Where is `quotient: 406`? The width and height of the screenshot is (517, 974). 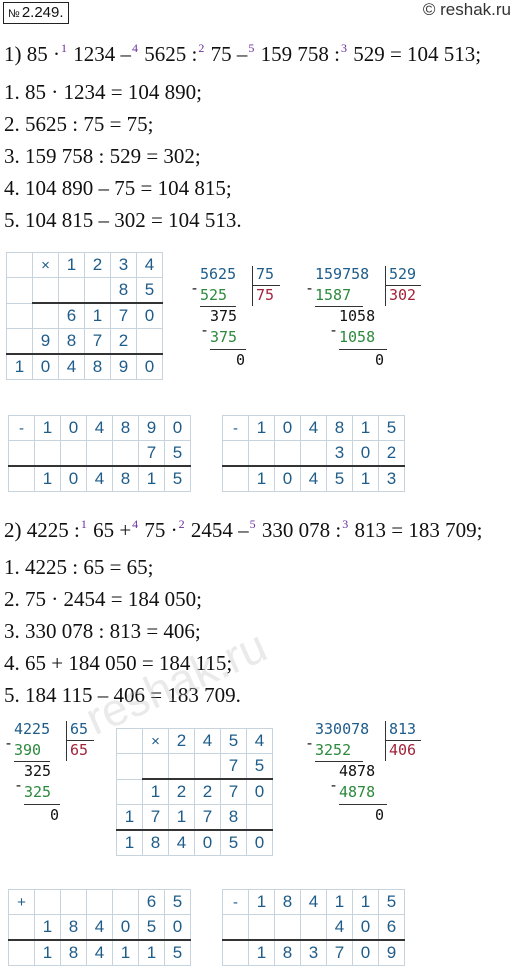
quotient: 406 is located at coordinates (403, 750).